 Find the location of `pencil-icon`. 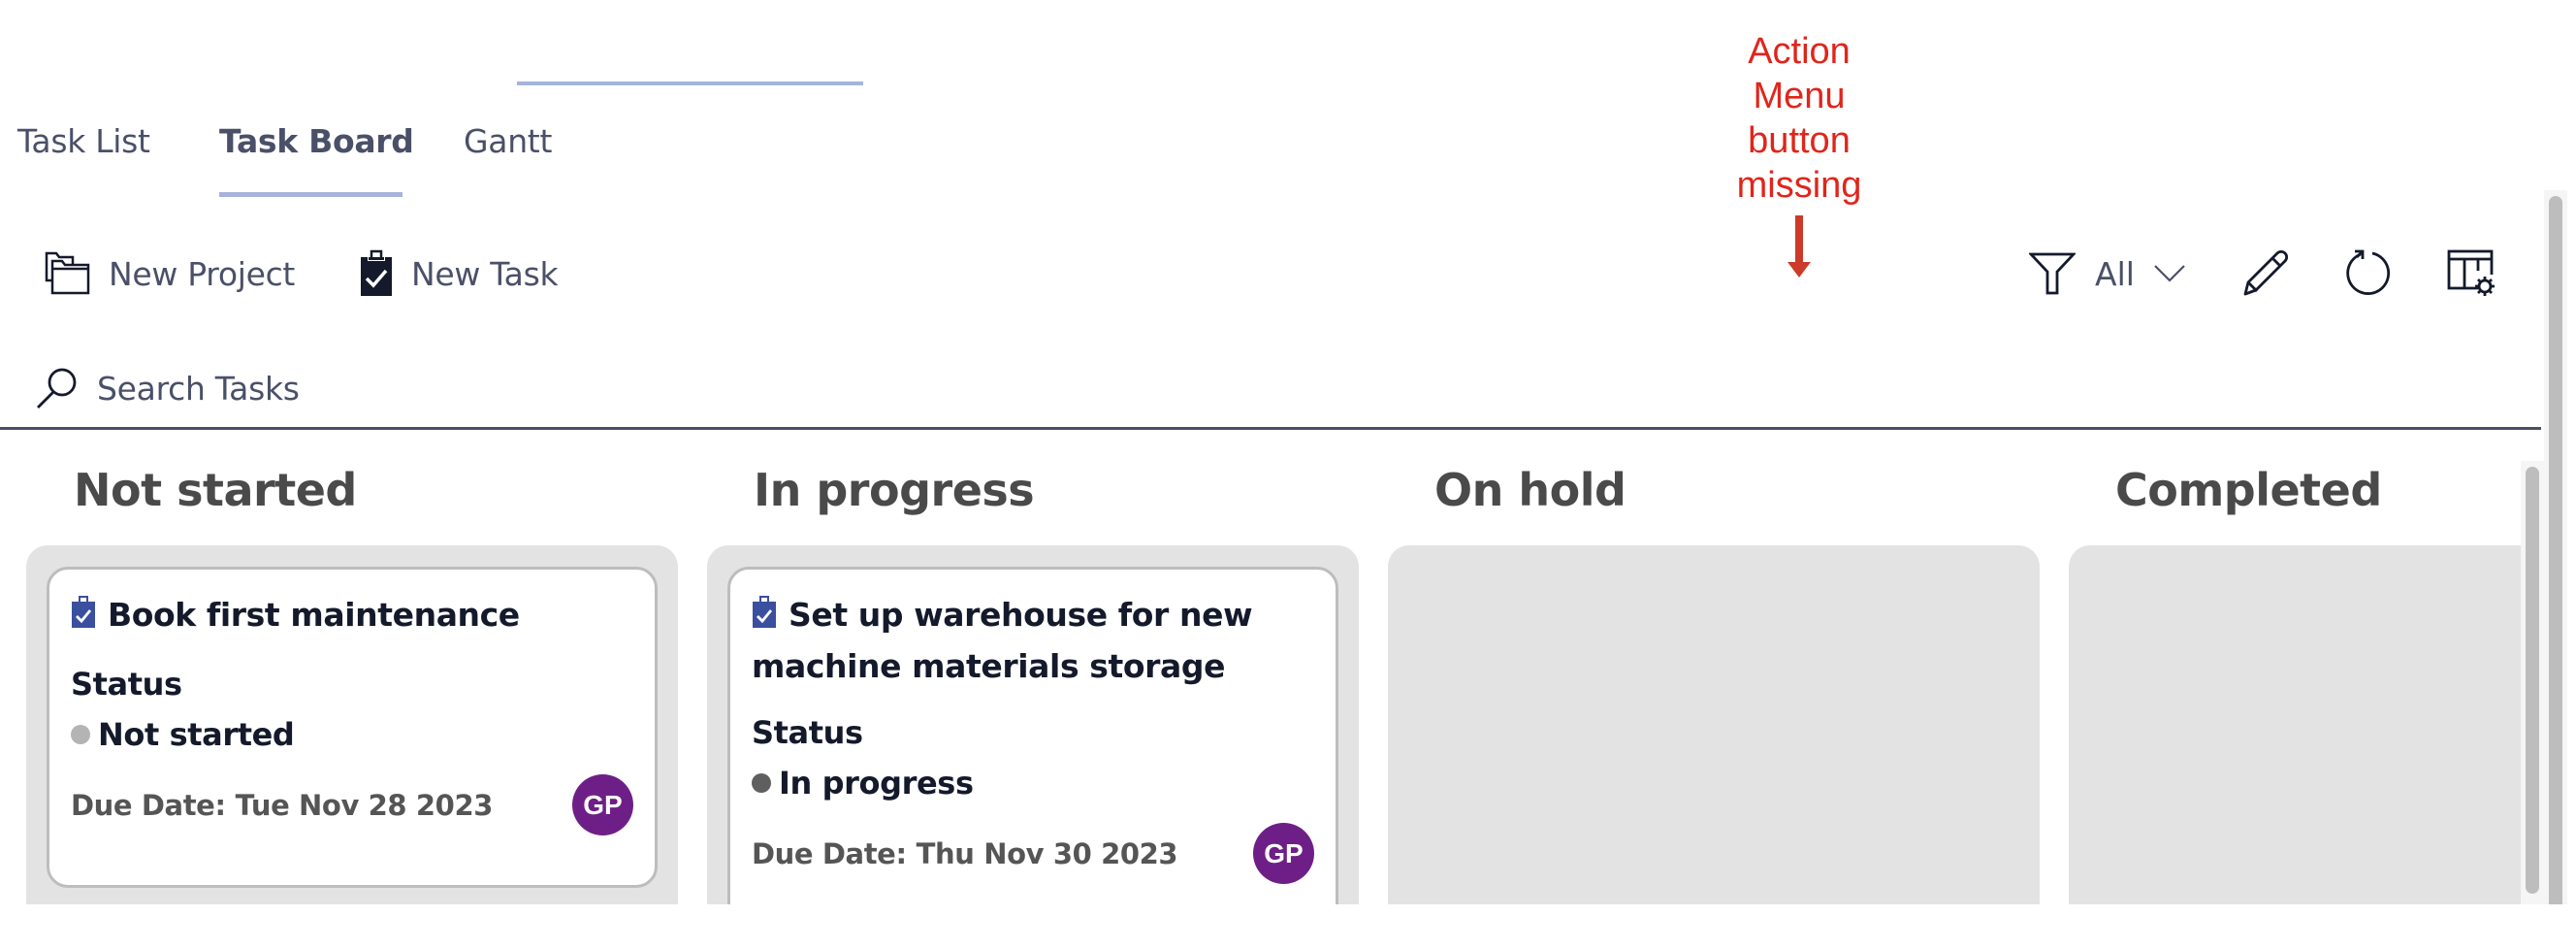

pencil-icon is located at coordinates (2265, 273).